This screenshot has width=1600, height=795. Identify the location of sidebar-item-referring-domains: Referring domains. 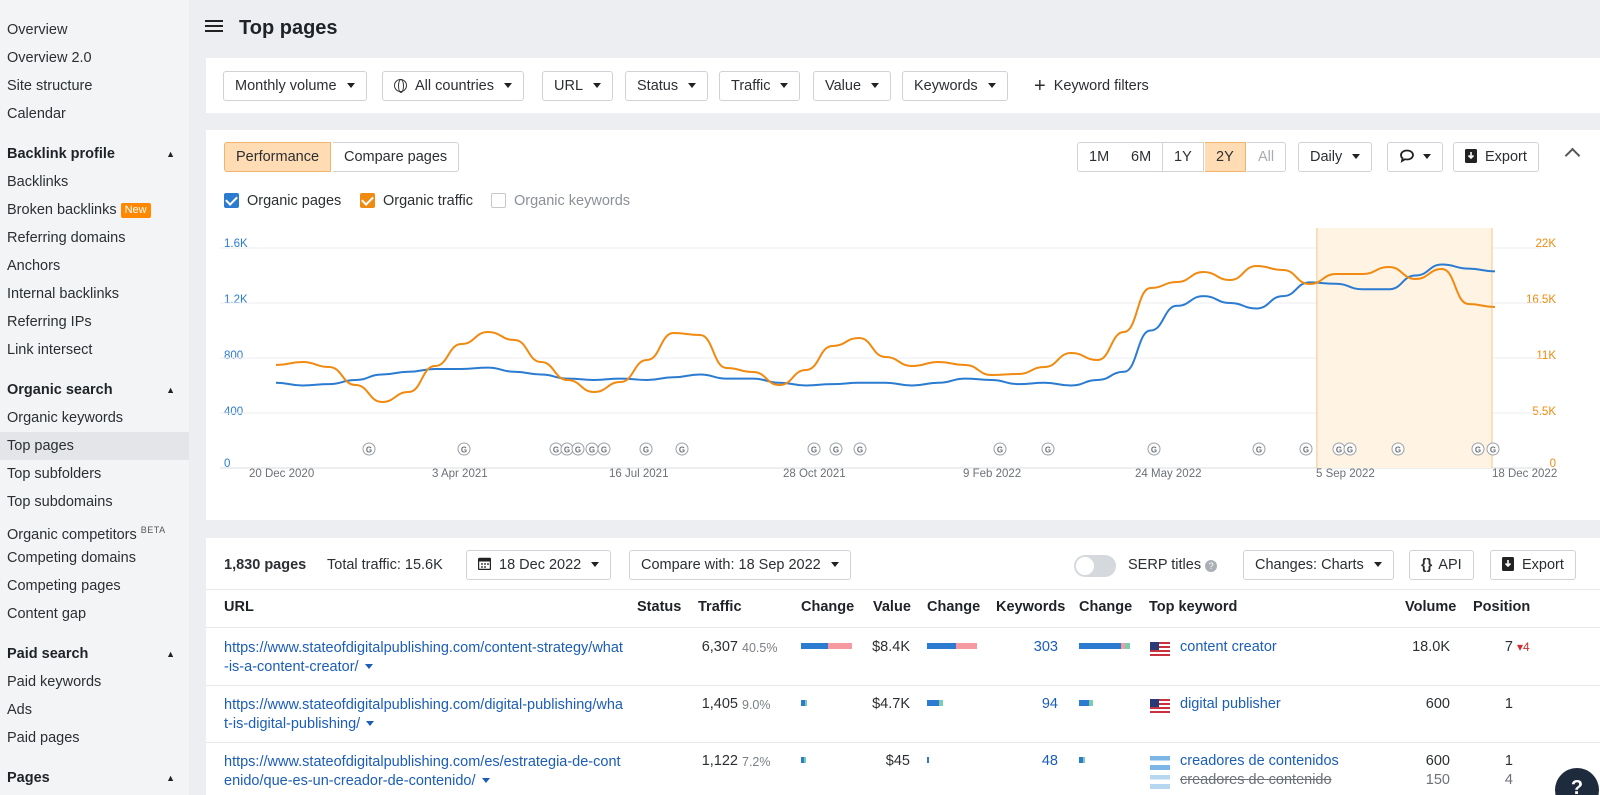
(94, 238).